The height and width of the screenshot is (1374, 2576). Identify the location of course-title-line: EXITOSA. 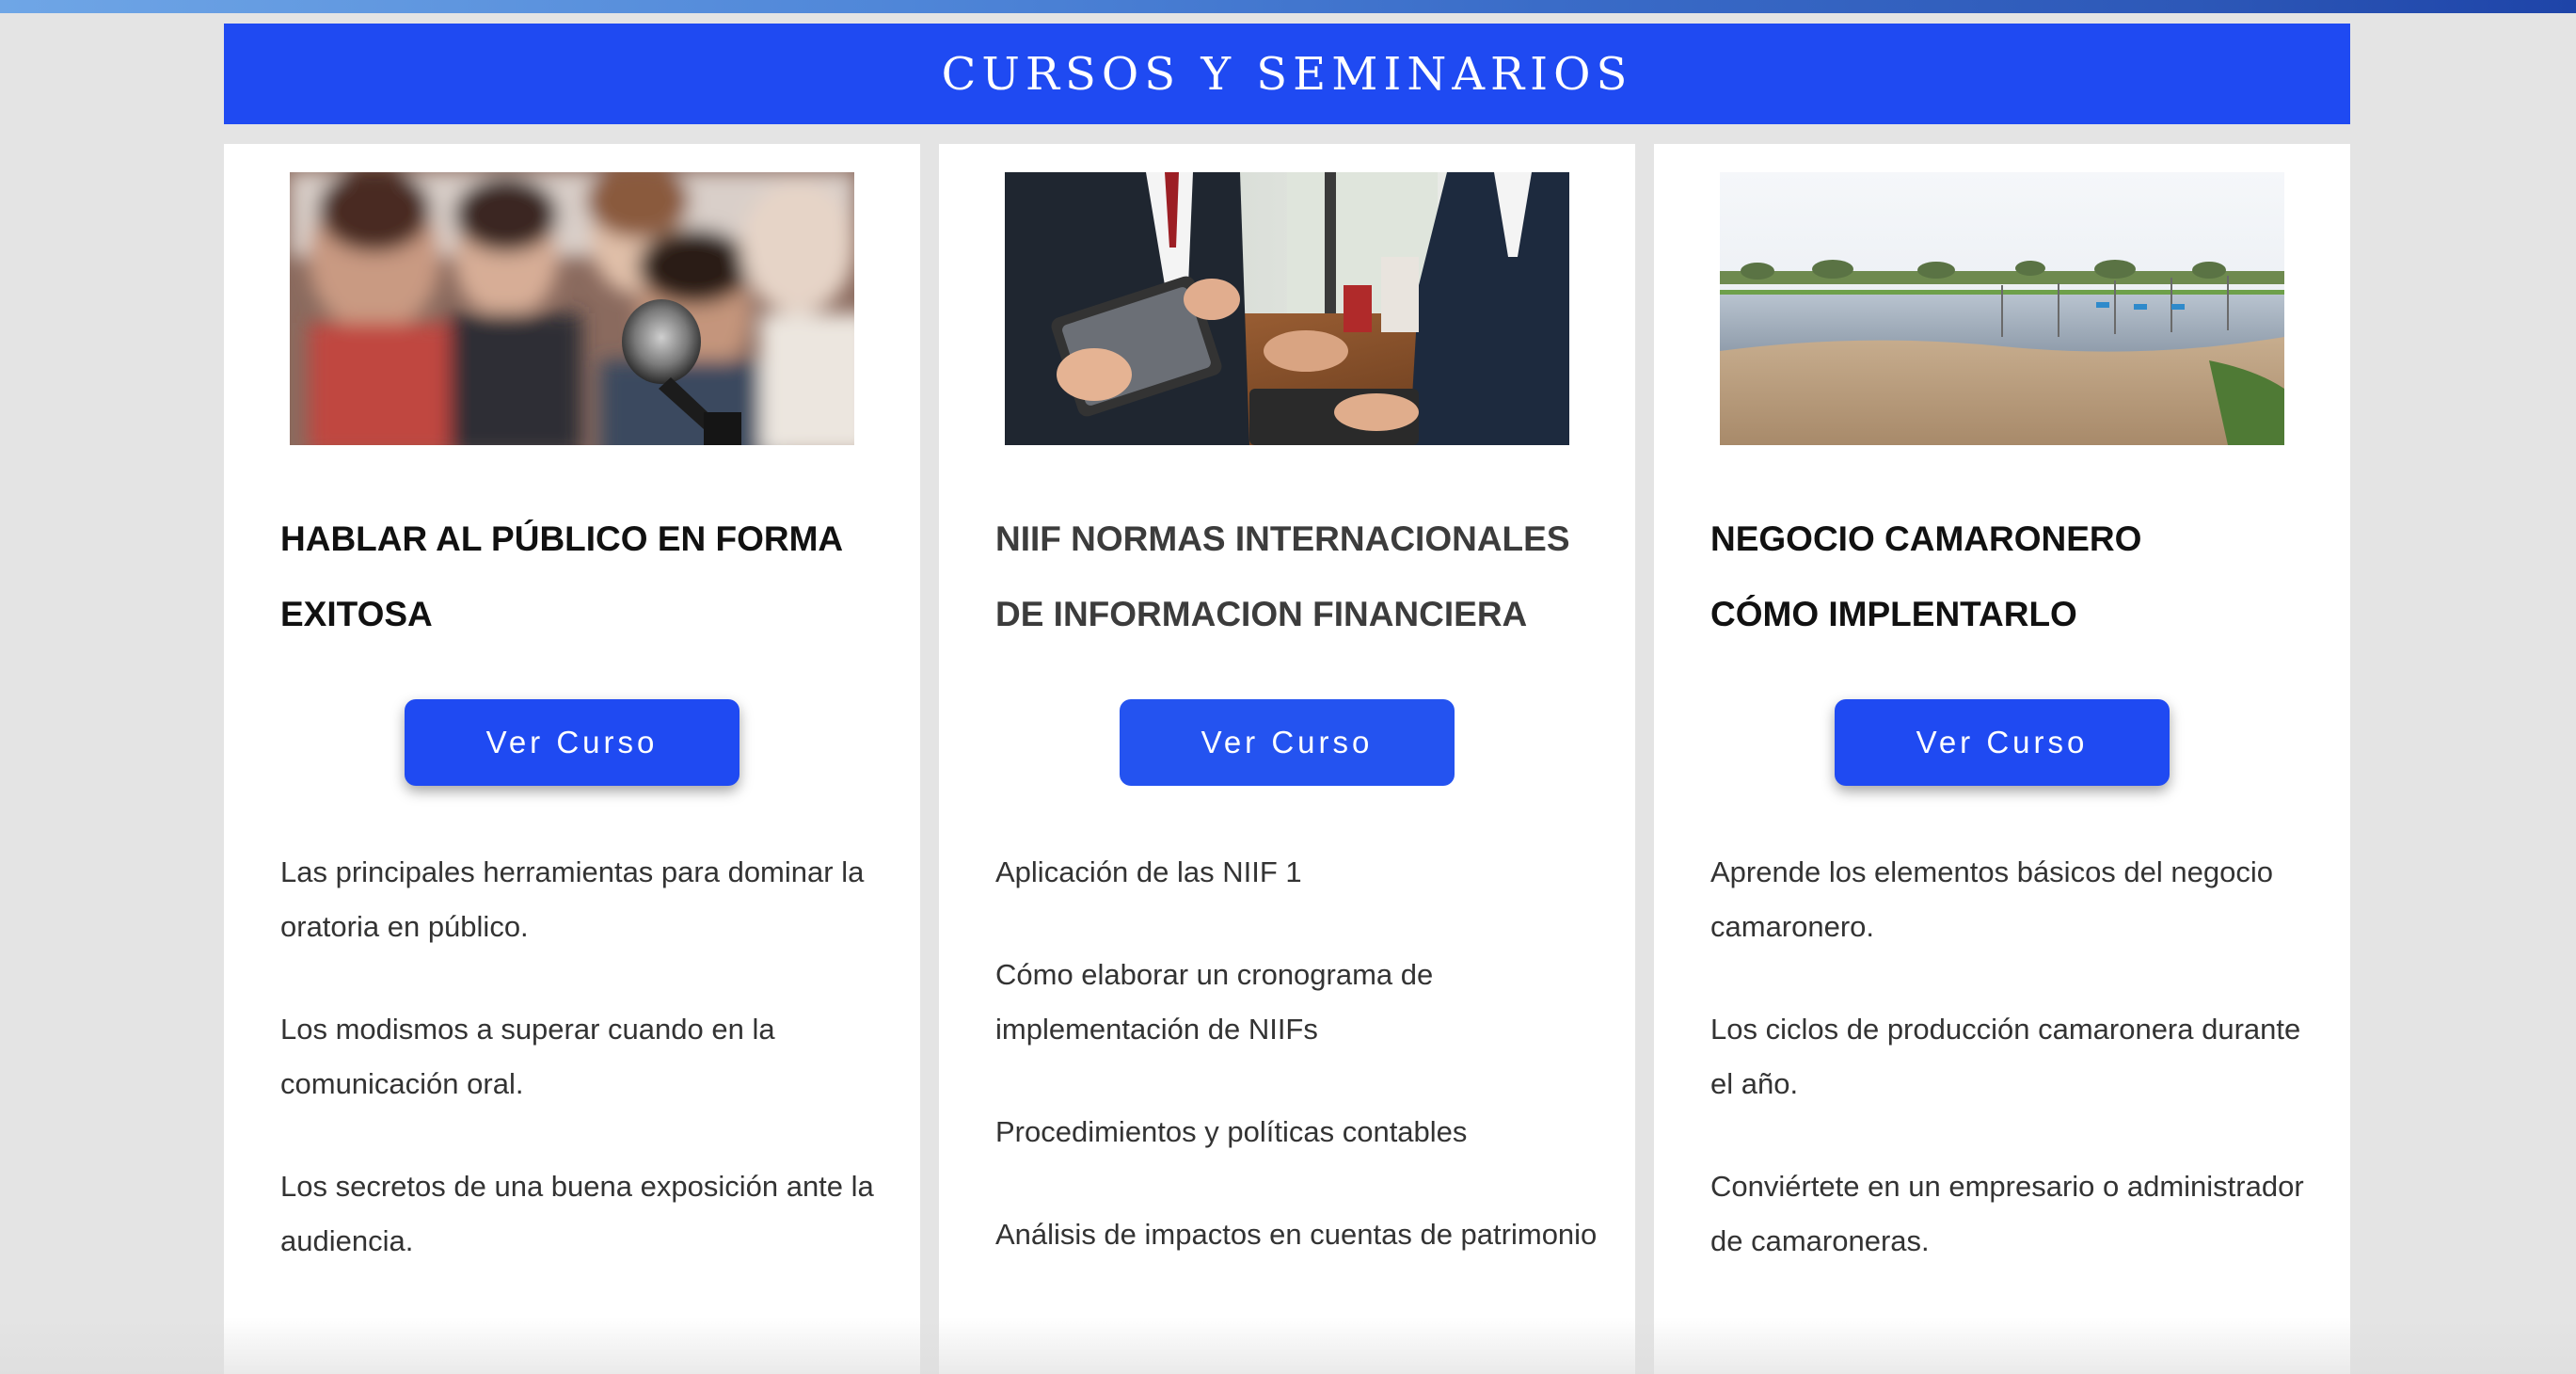
(356, 614).